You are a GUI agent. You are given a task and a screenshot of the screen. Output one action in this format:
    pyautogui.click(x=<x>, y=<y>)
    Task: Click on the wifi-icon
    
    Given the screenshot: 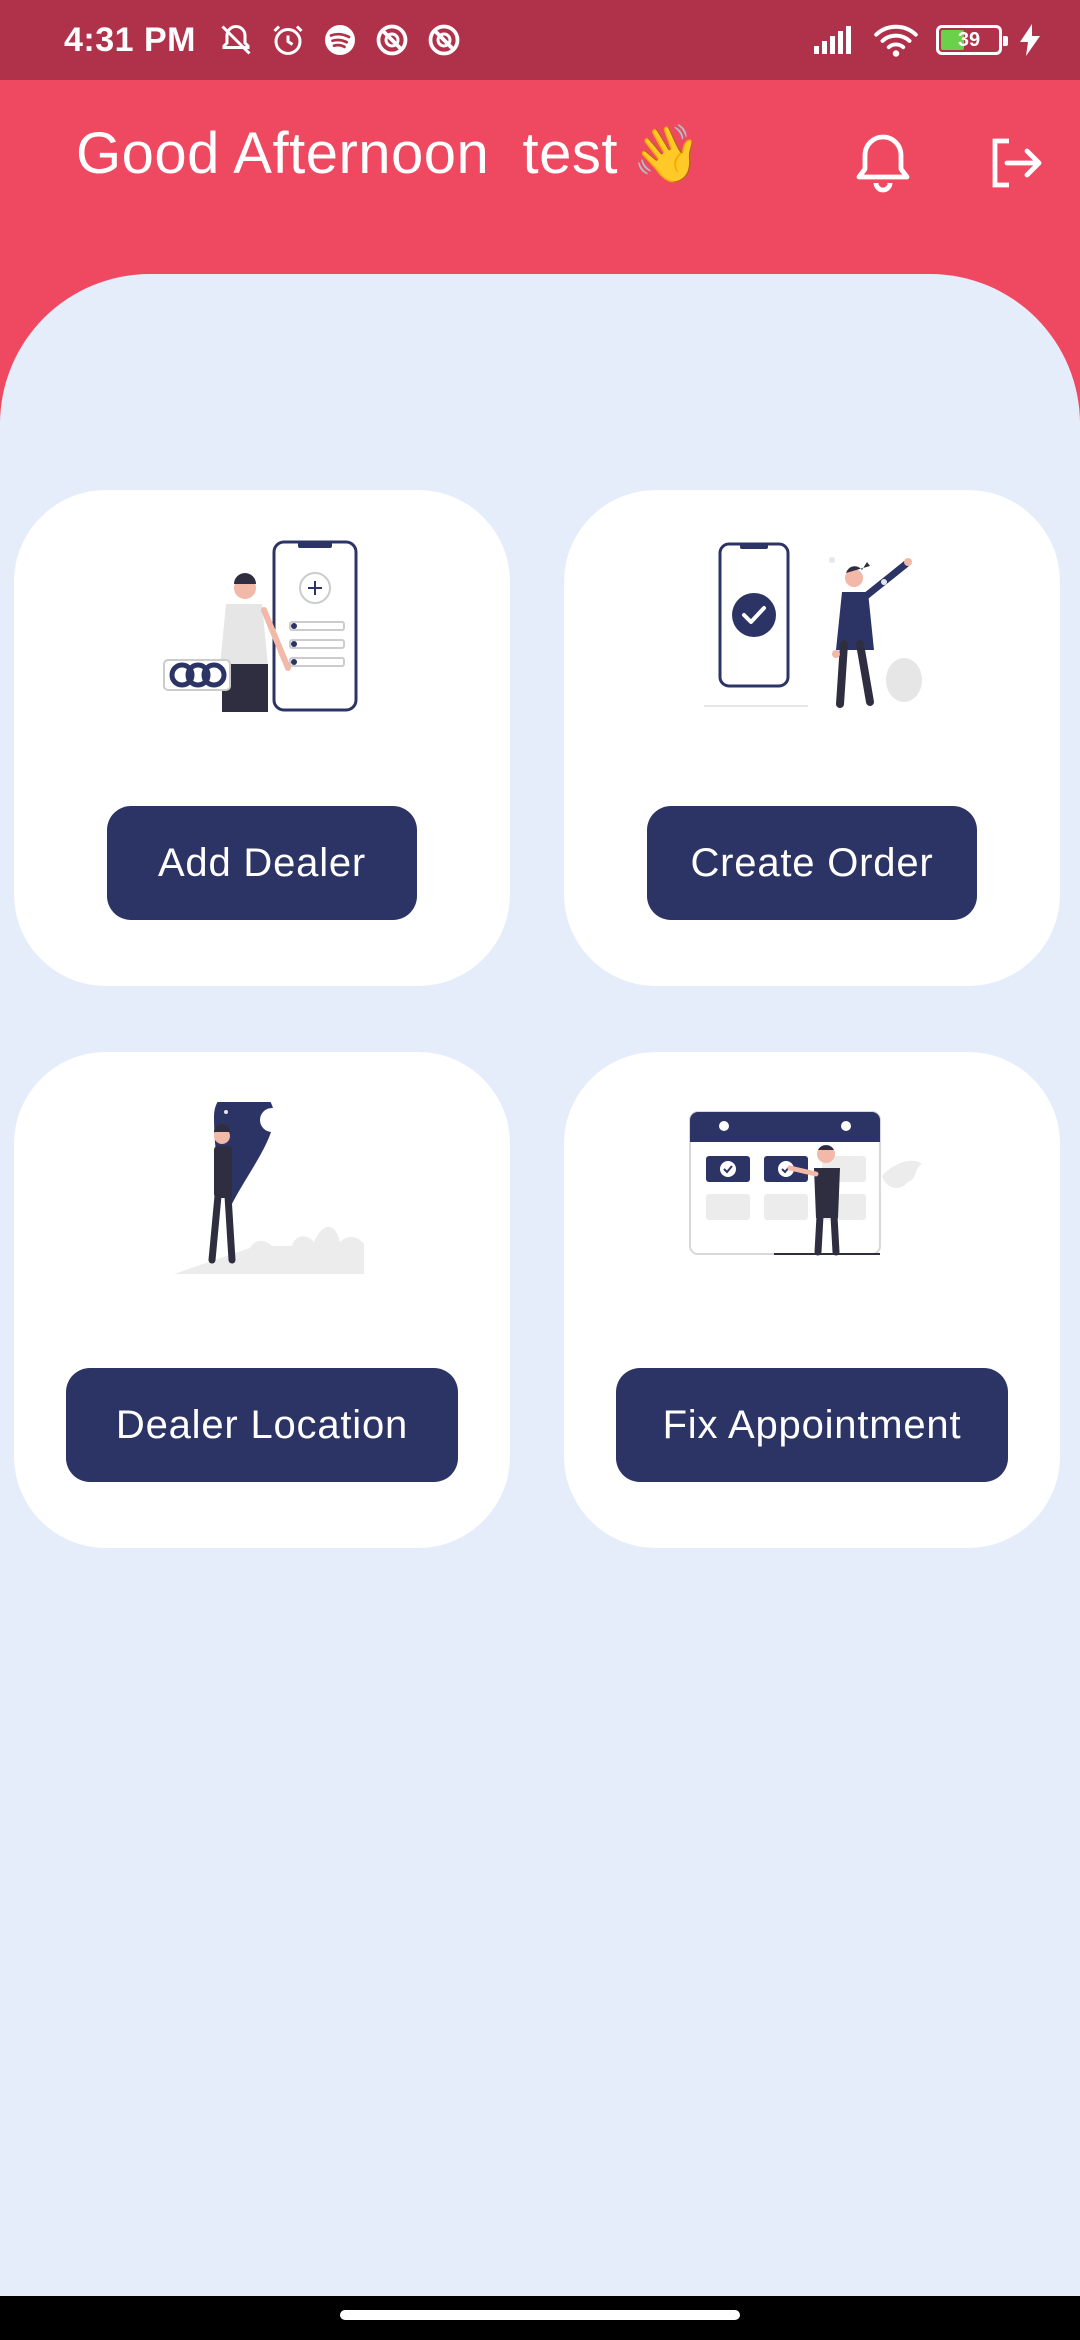 What is the action you would take?
    pyautogui.click(x=896, y=40)
    